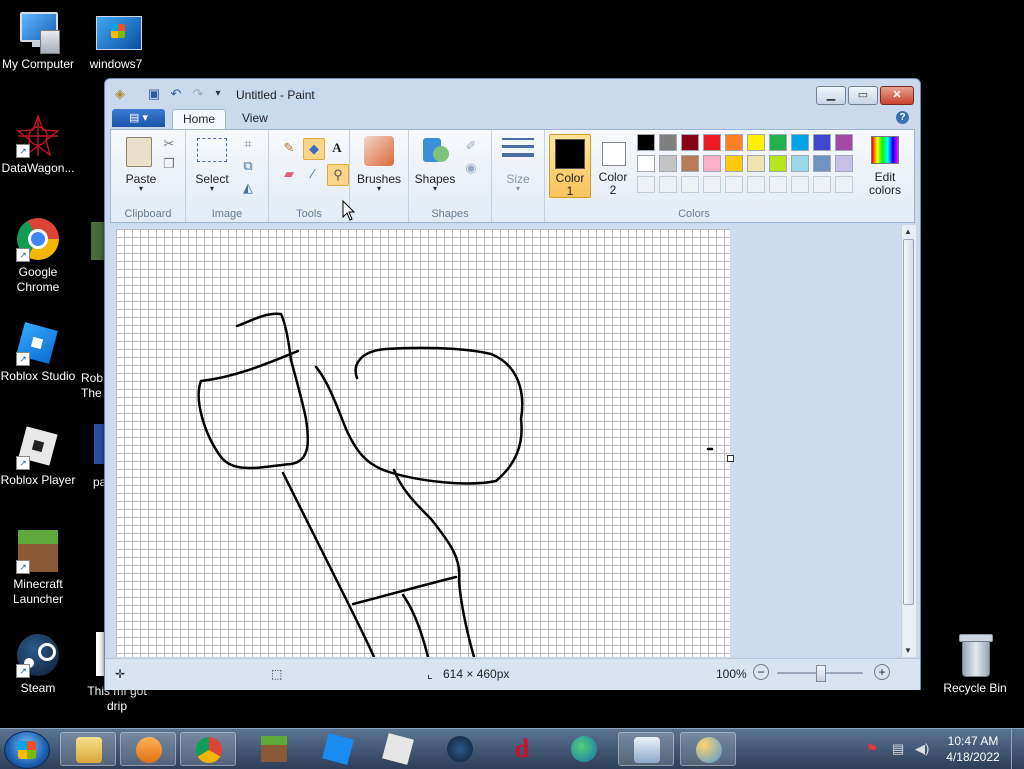 The image size is (1024, 769). I want to click on magnifier-icon: ⚲, so click(338, 175).